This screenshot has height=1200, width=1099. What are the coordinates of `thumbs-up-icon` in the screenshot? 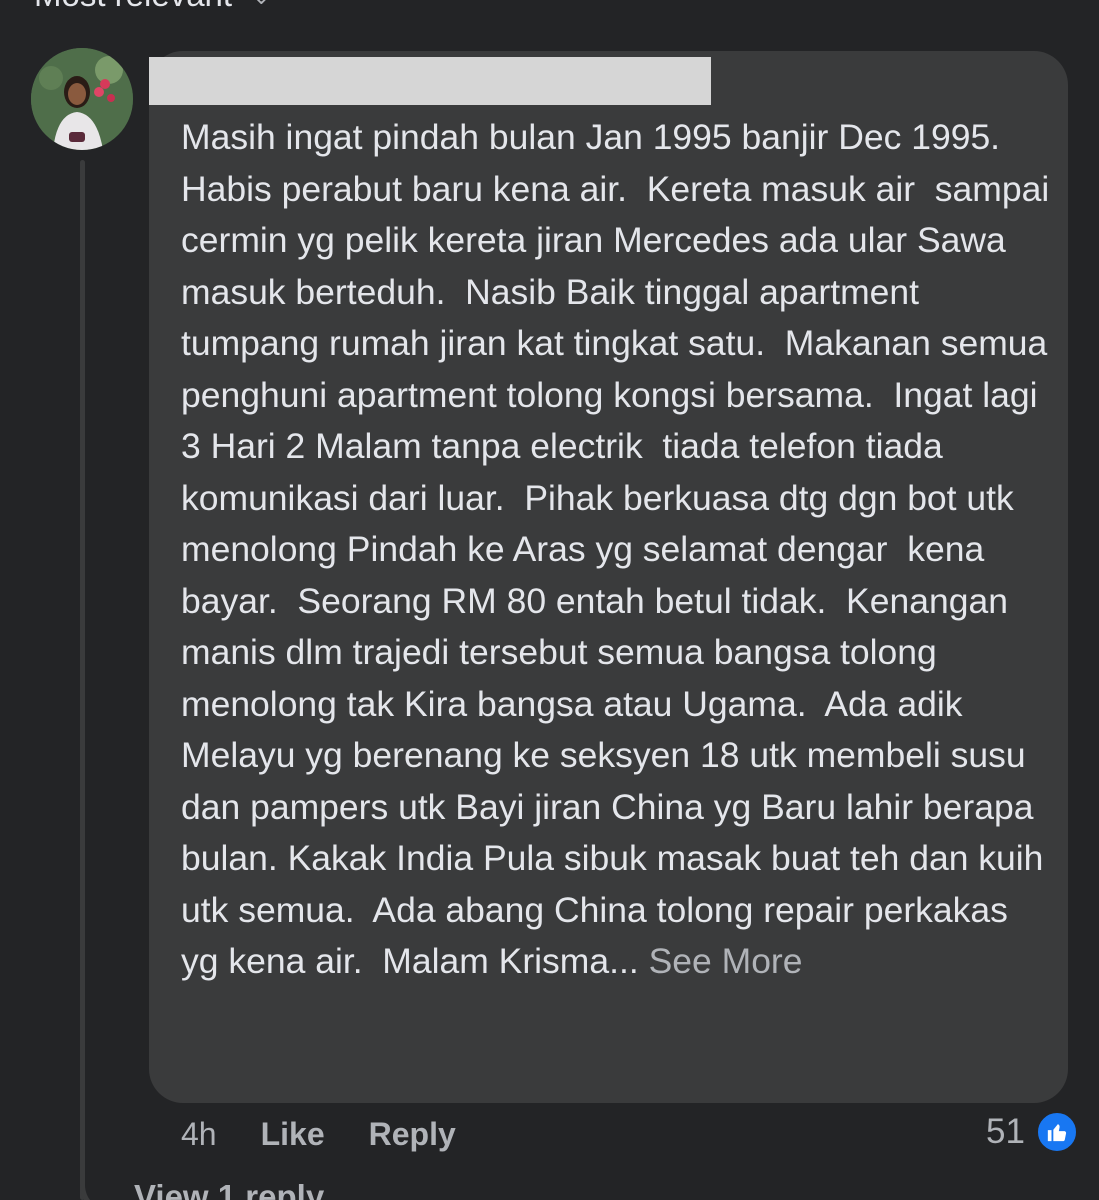 It's located at (1056, 1132).